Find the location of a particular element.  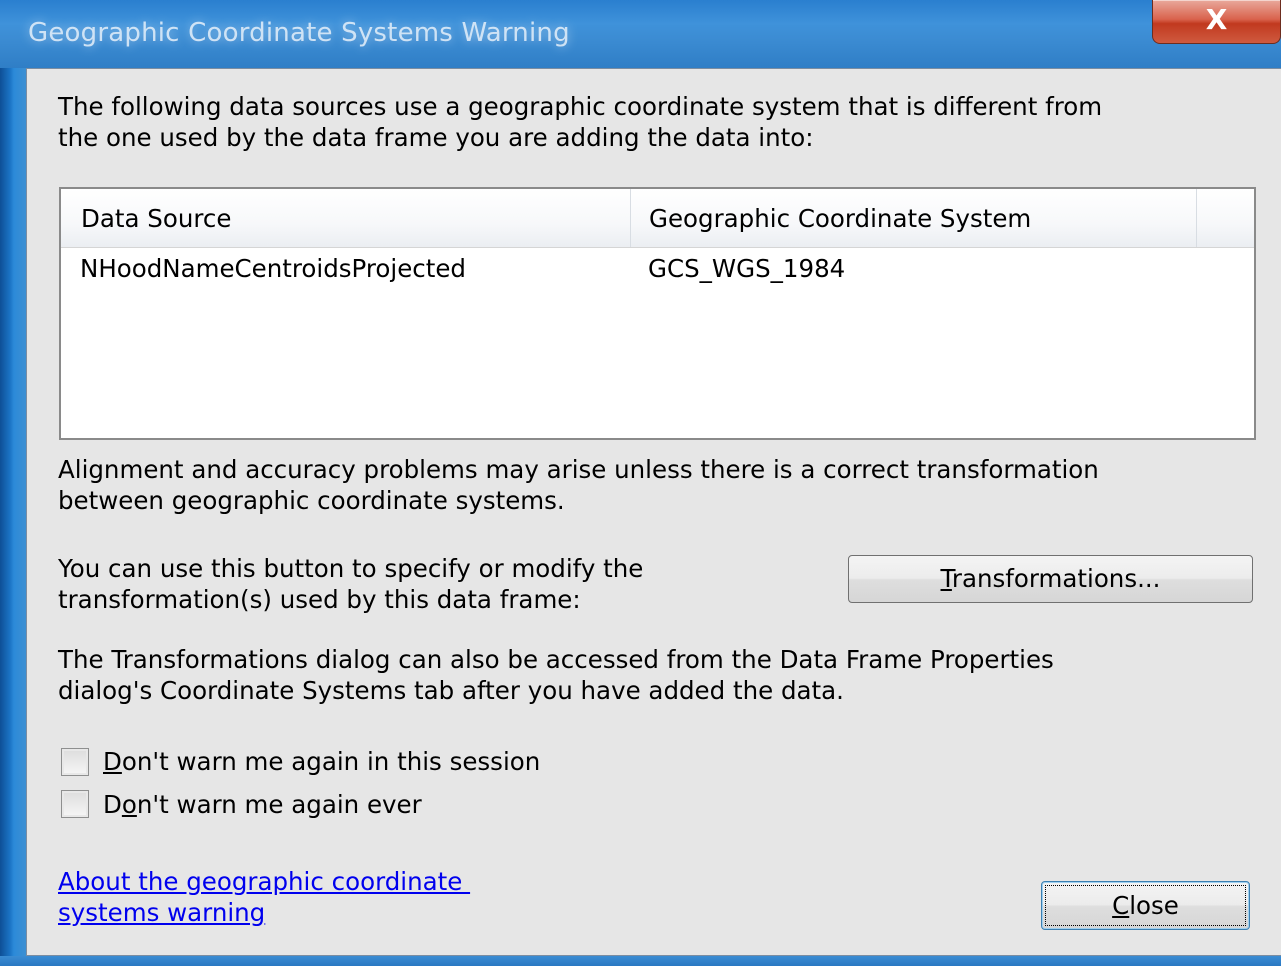

close-icon: X is located at coordinates (1216, 19).